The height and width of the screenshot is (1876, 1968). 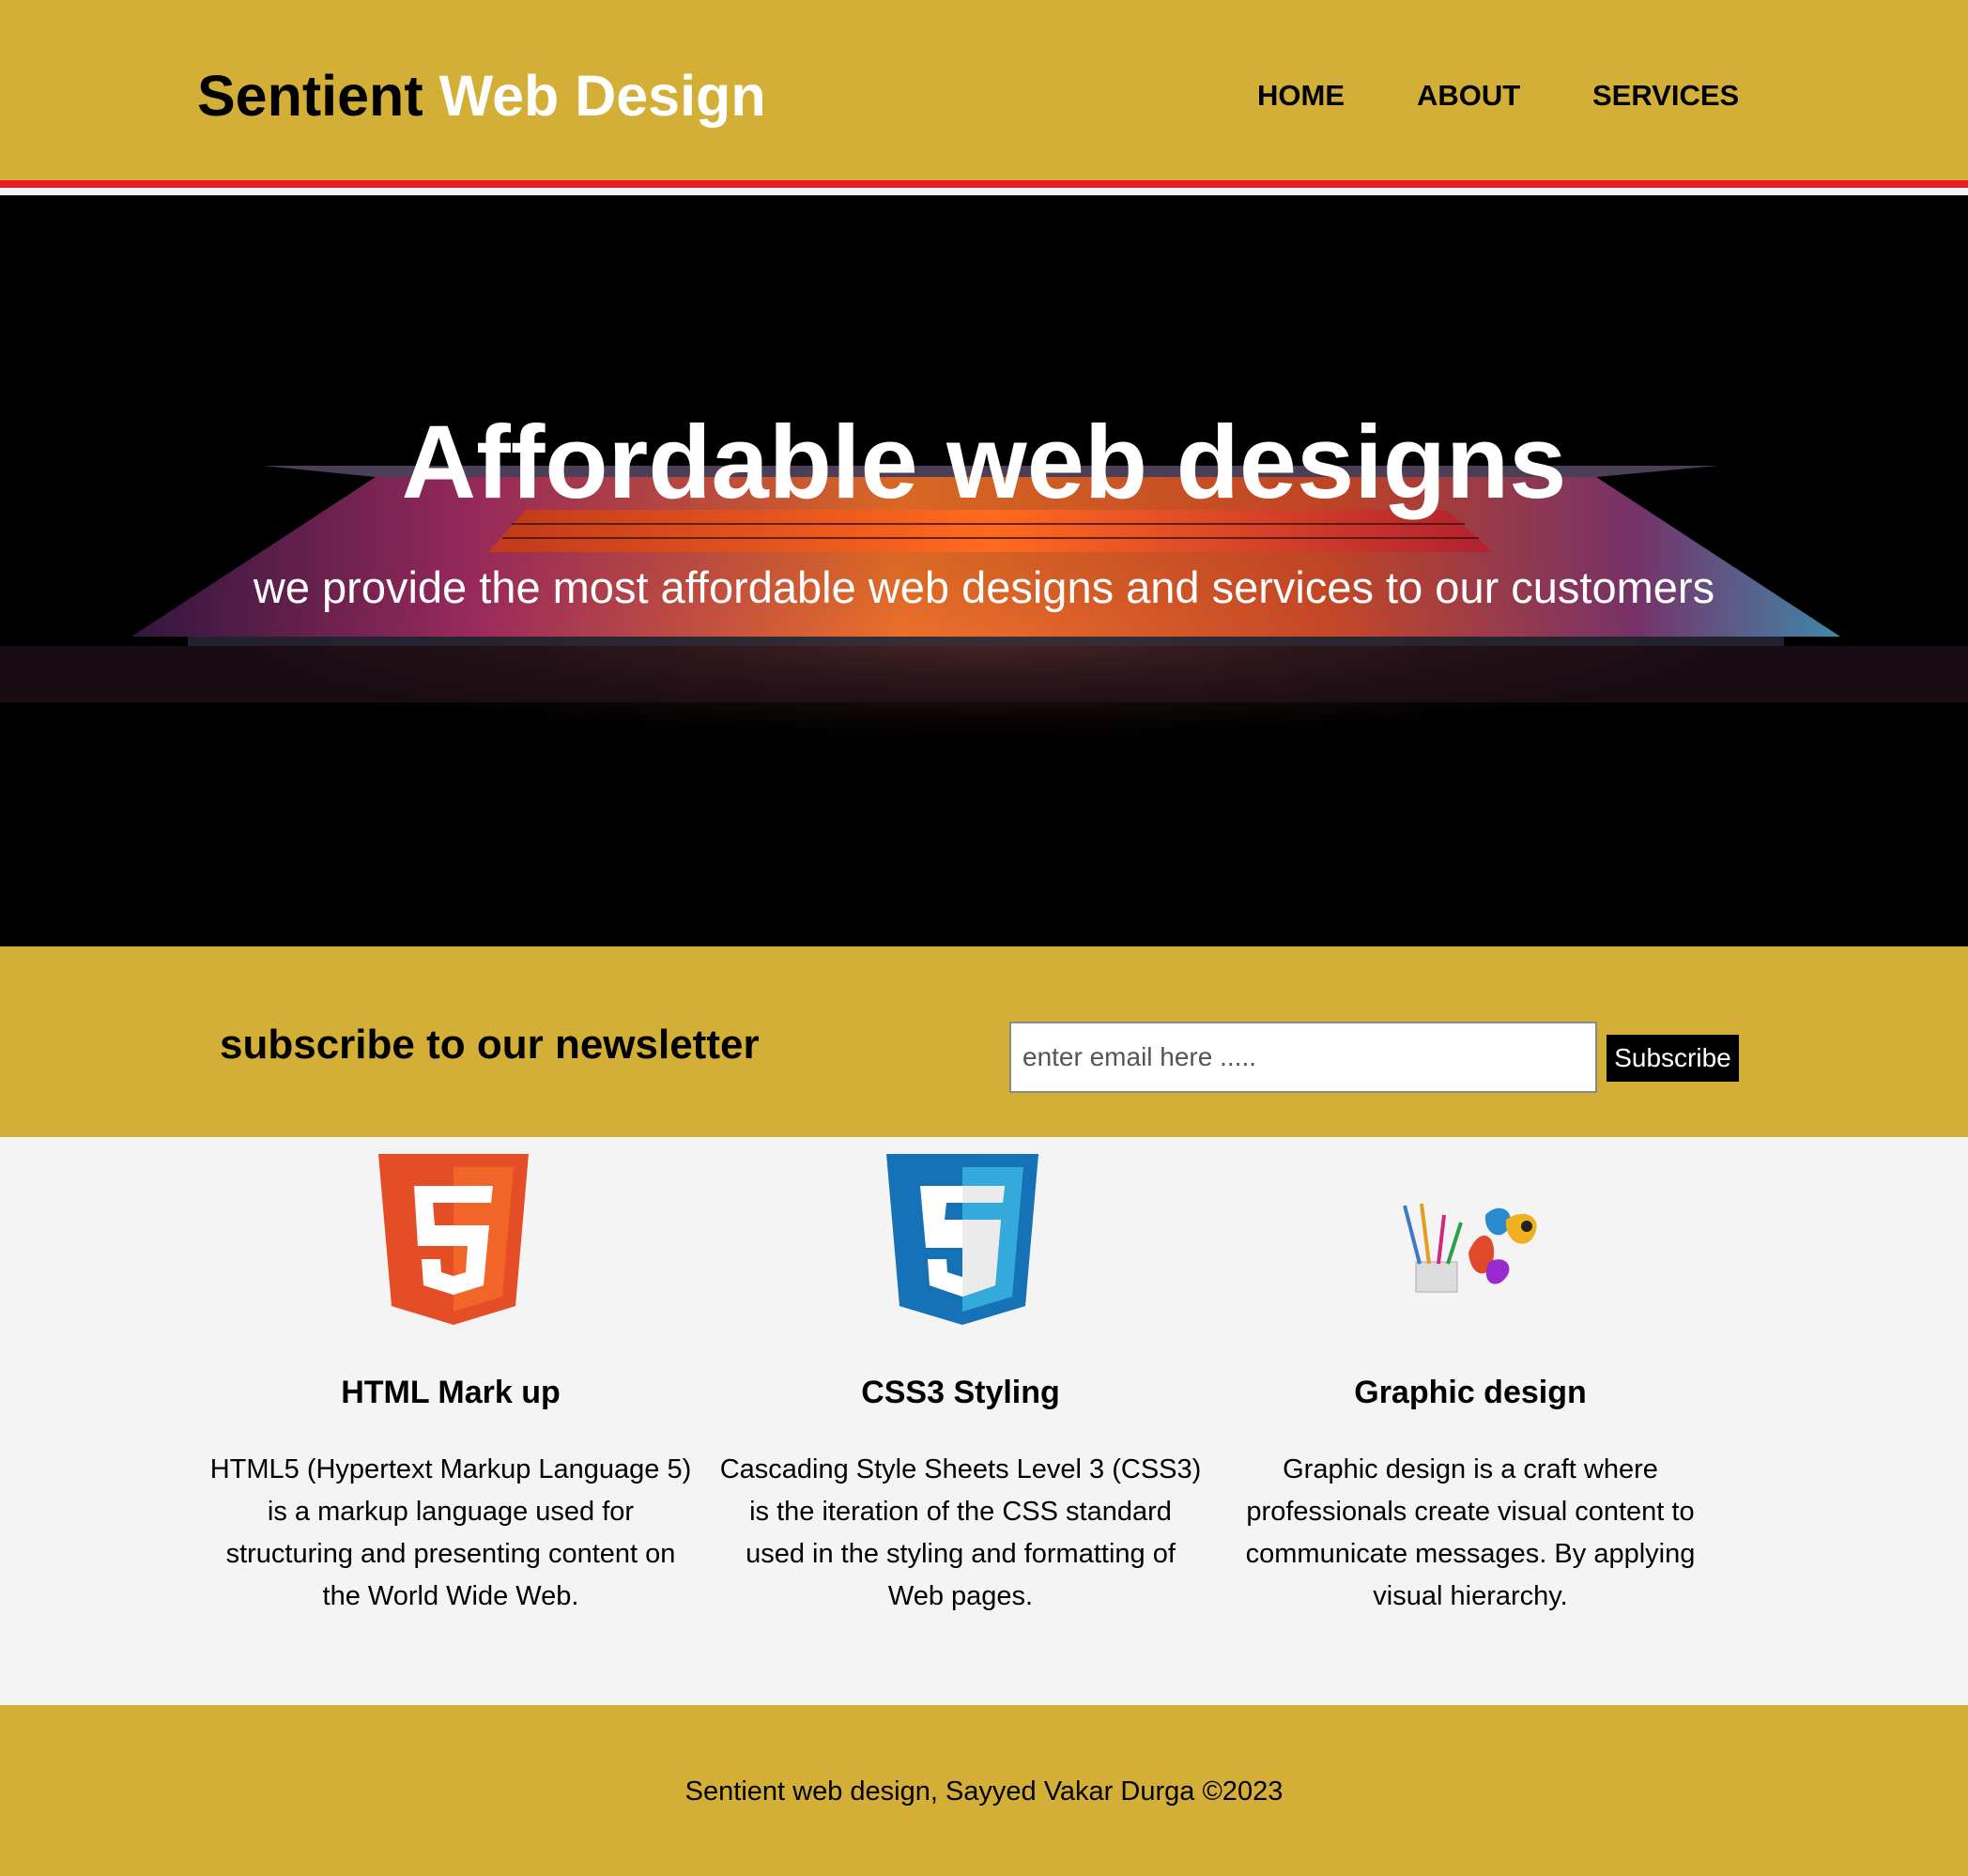 What do you see at coordinates (984, 1041) in the screenshot?
I see `newsletter-section: subscribe to our newsletter Subscribe` at bounding box center [984, 1041].